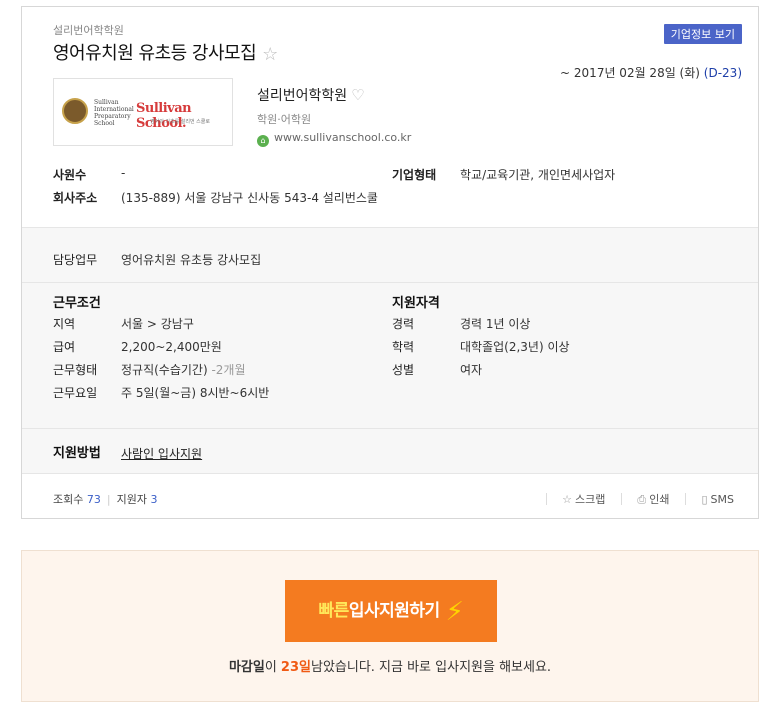 The height and width of the screenshot is (718, 778). What do you see at coordinates (164, 116) in the screenshot?
I see `logo-text: Sullivan School.` at bounding box center [164, 116].